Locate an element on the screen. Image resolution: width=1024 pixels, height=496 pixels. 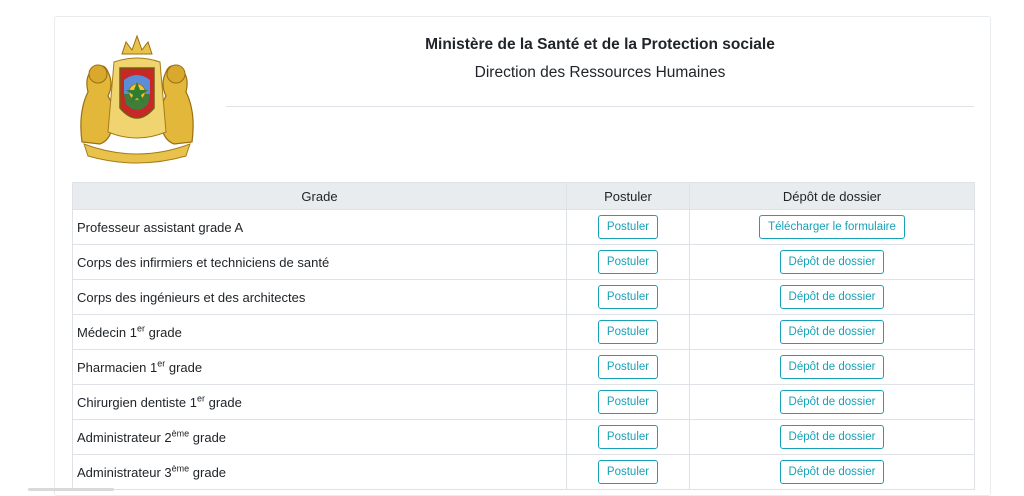
grade-cell: Pharmacien 1er grade is located at coordinates (319, 367).